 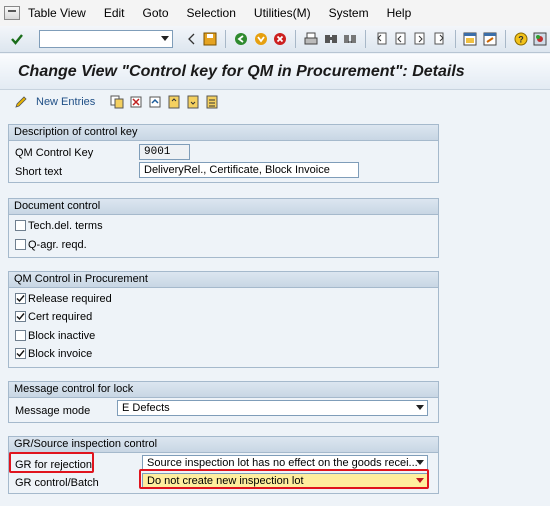 What do you see at coordinates (155, 102) in the screenshot?
I see `undo-change-icon` at bounding box center [155, 102].